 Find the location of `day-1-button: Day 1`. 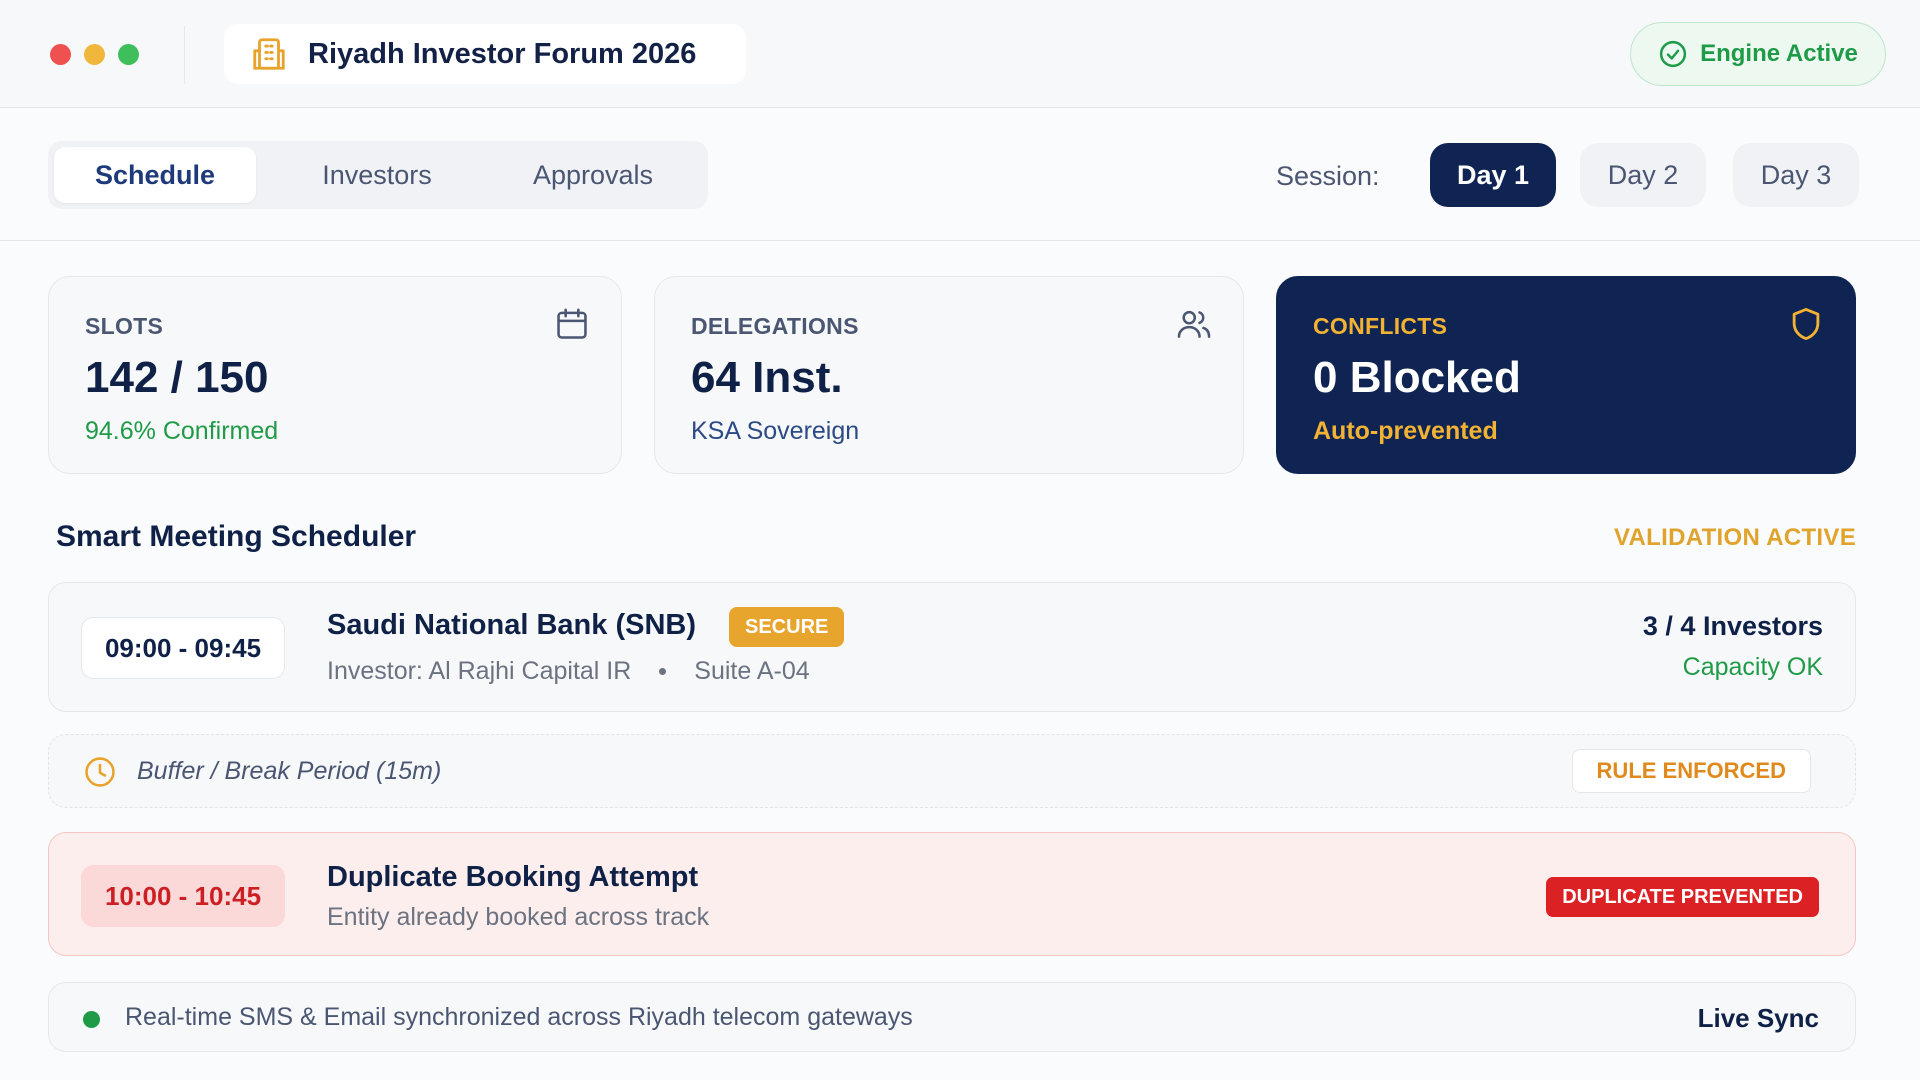

day-1-button: Day 1 is located at coordinates (1493, 175).